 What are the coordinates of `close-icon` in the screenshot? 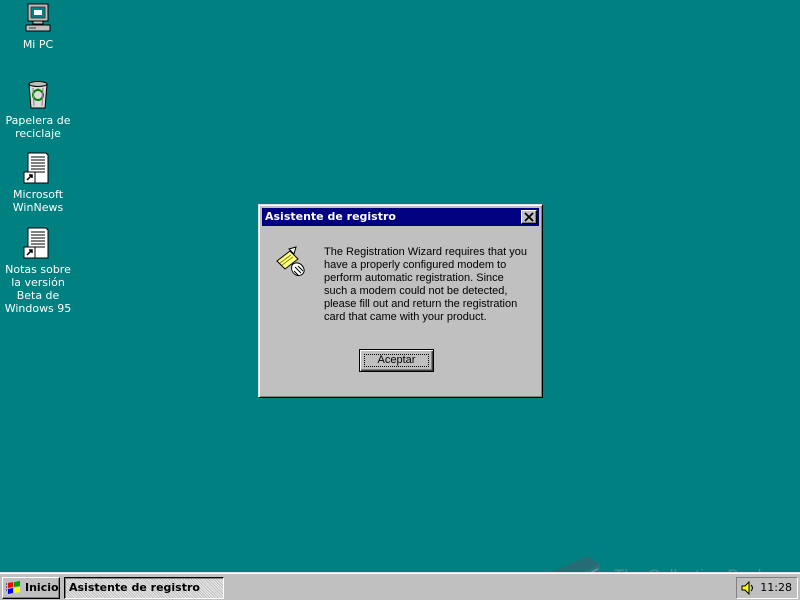 It's located at (529, 217).